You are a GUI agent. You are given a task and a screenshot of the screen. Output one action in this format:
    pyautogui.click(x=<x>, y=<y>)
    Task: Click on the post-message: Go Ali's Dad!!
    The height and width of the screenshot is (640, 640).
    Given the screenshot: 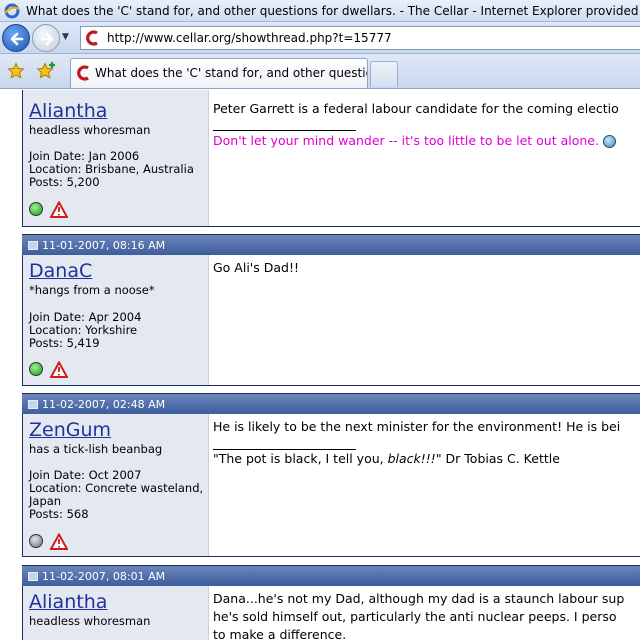 What is the action you would take?
    pyautogui.click(x=256, y=267)
    